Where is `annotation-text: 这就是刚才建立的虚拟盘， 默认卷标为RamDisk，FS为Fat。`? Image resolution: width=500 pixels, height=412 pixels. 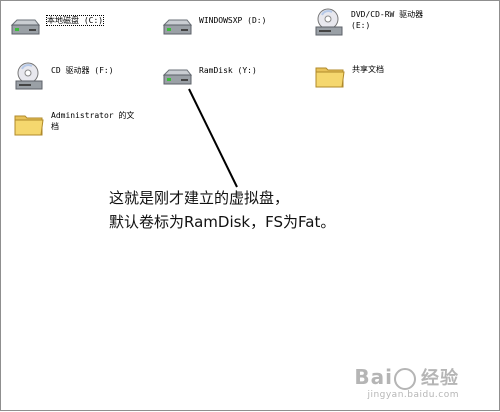 annotation-text: 这就是刚才建立的虚拟盘， 默认卷标为RamDisk，FS为Fat。 is located at coordinates (222, 210).